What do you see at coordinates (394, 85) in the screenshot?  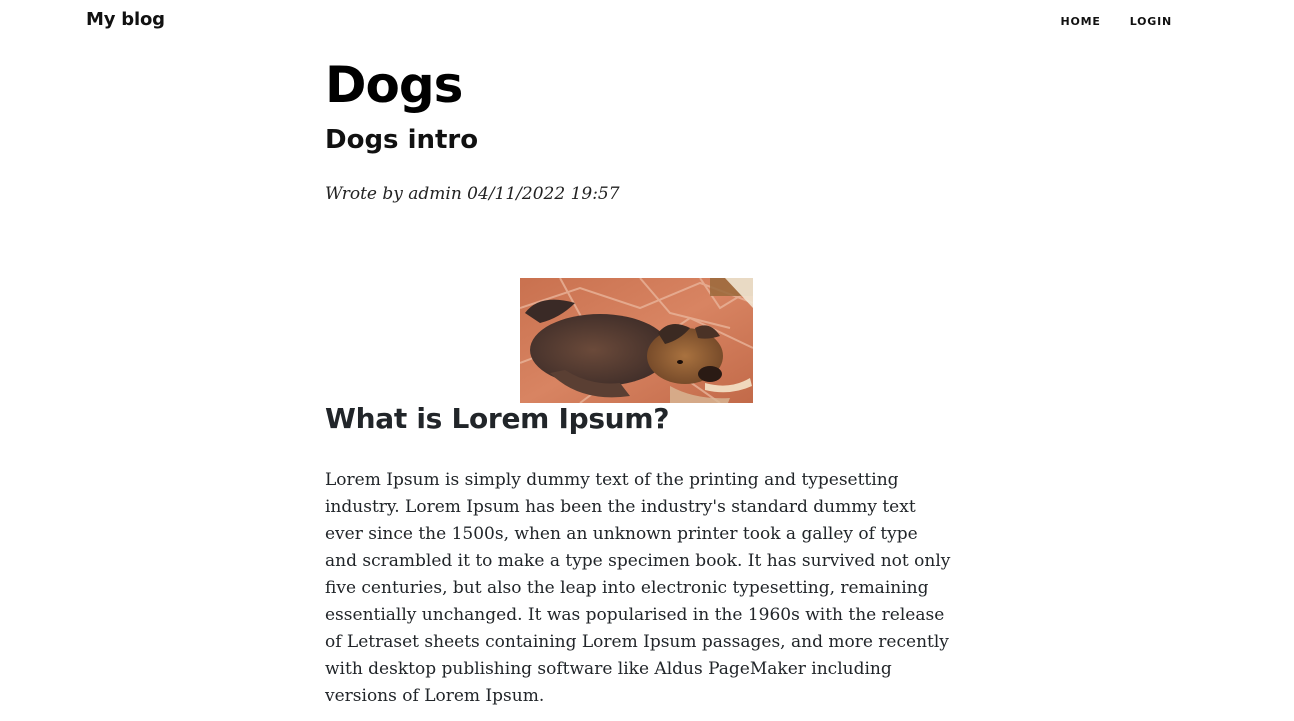 I see `post-title: Dogs` at bounding box center [394, 85].